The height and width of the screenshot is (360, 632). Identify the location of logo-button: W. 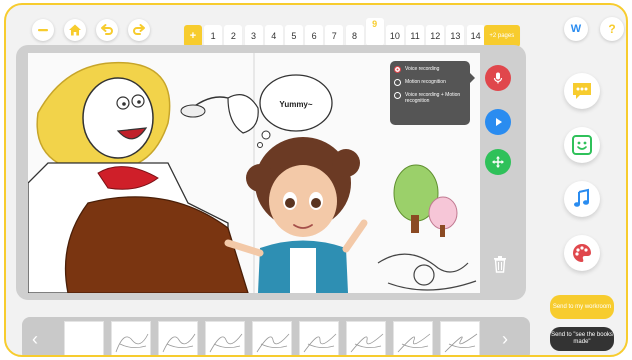
(576, 29).